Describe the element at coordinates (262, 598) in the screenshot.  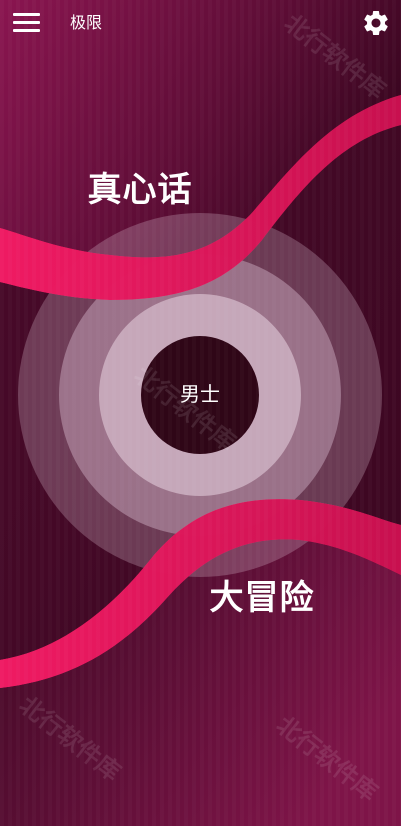
I see `dare-button: 大冒险` at that location.